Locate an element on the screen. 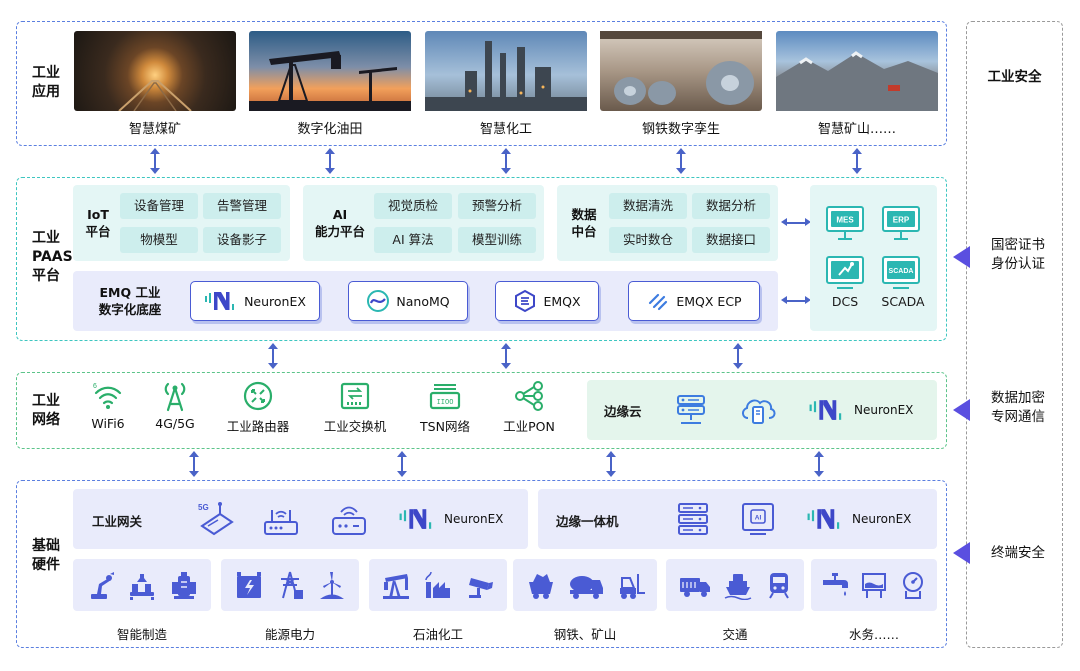 The width and height of the screenshot is (1080, 671). transport-group is located at coordinates (735, 585).